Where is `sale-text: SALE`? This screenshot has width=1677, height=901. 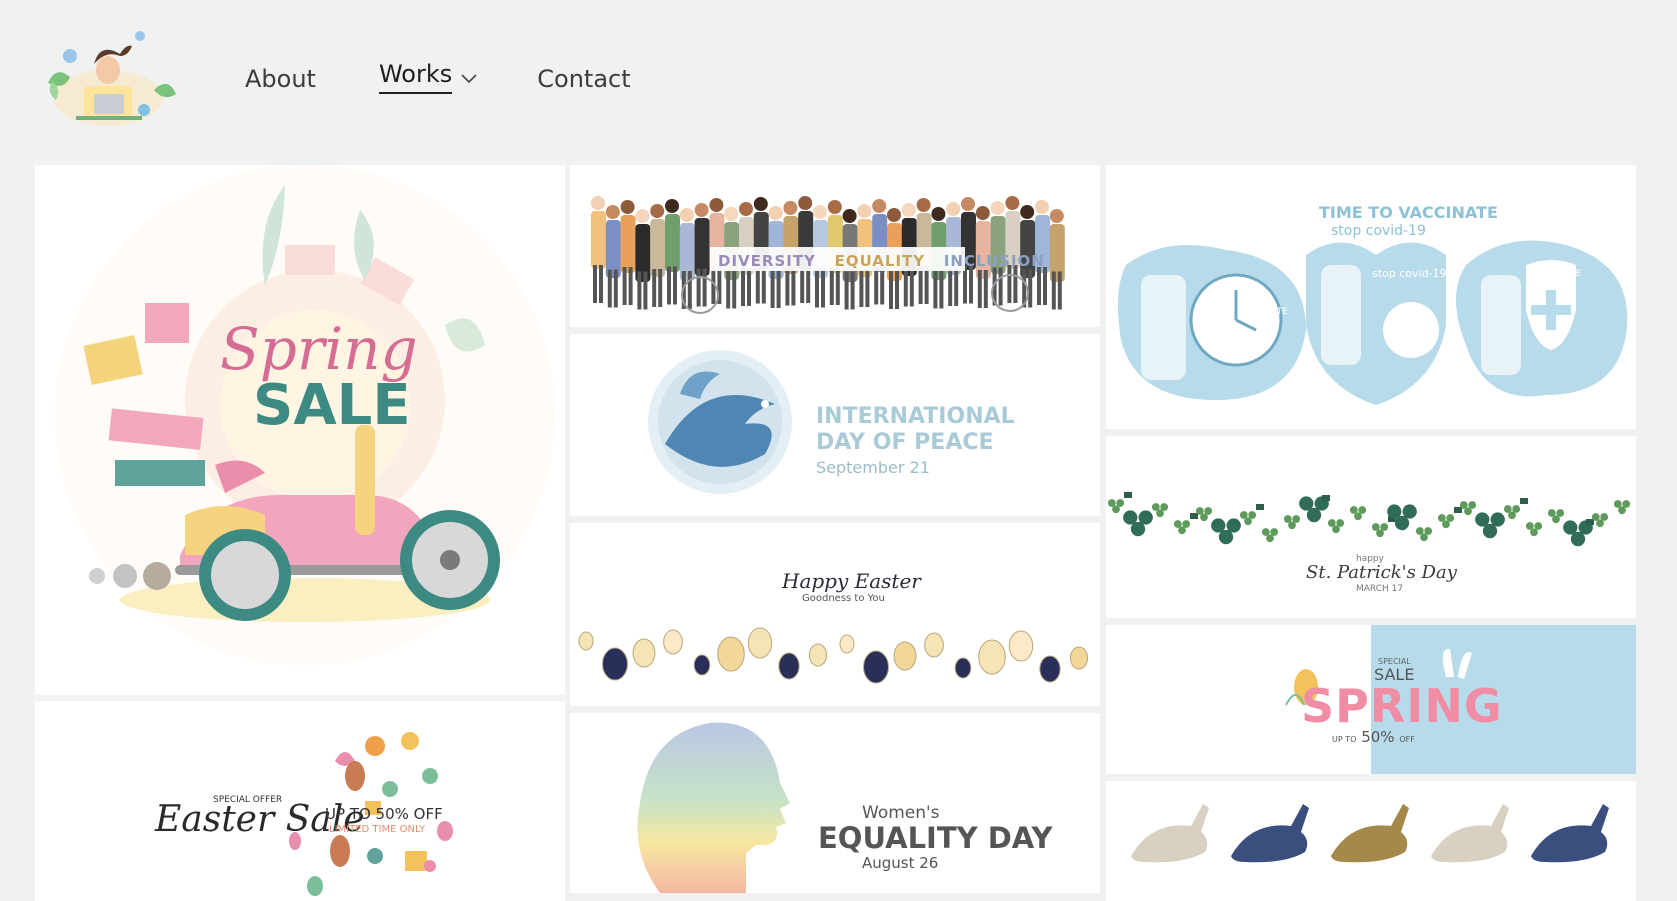 sale-text: SALE is located at coordinates (332, 405).